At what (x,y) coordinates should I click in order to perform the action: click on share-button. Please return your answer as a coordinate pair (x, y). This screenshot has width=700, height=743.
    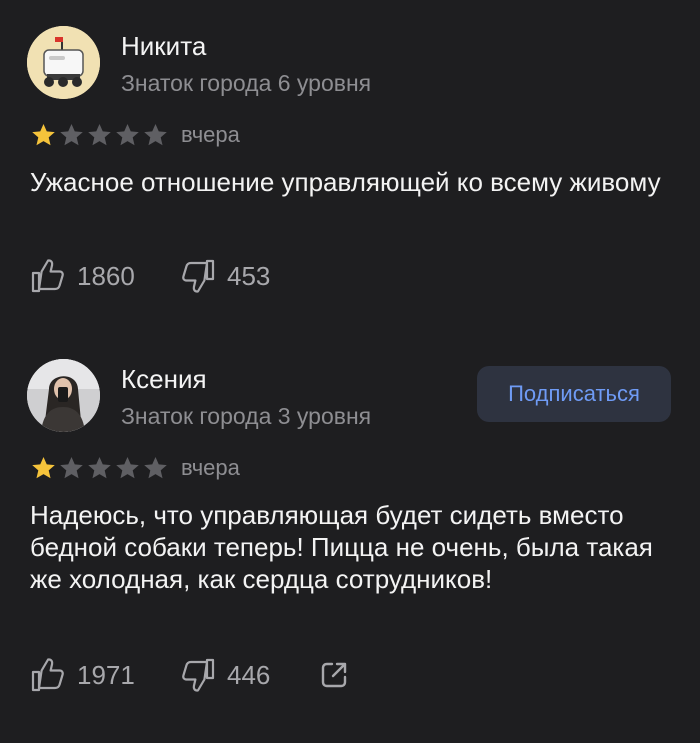
    Looking at the image, I should click on (334, 675).